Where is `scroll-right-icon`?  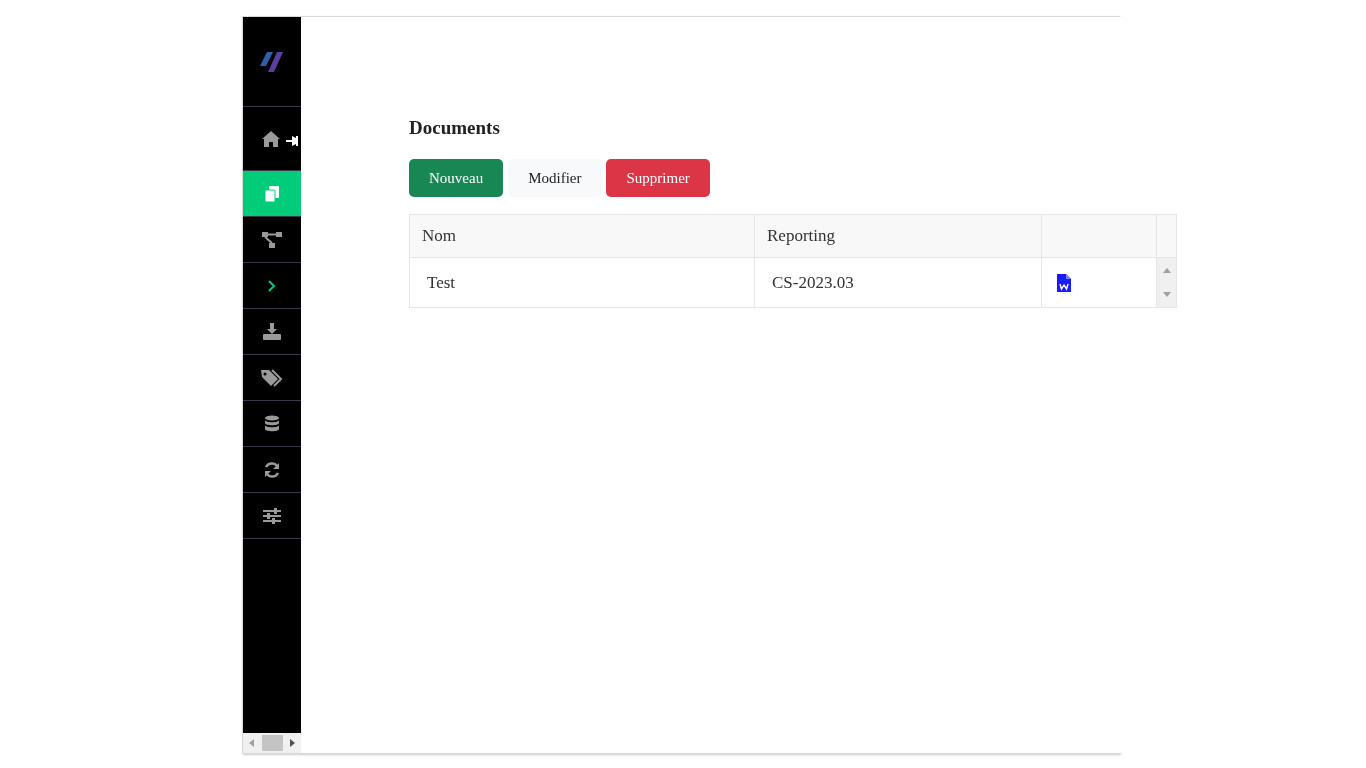 scroll-right-icon is located at coordinates (293, 743).